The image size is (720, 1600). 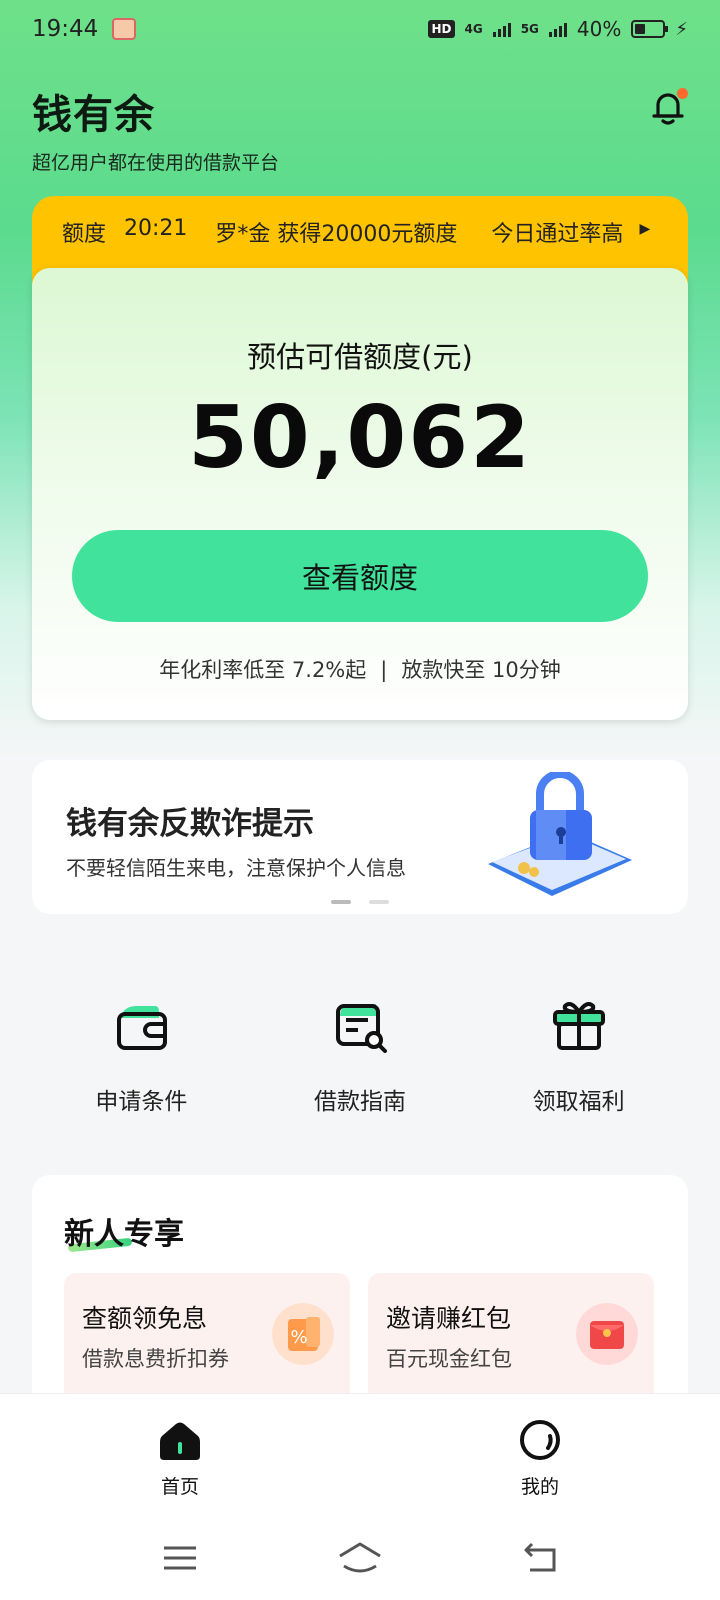 What do you see at coordinates (578, 1102) in the screenshot?
I see `shortcut-label: 领取福利` at bounding box center [578, 1102].